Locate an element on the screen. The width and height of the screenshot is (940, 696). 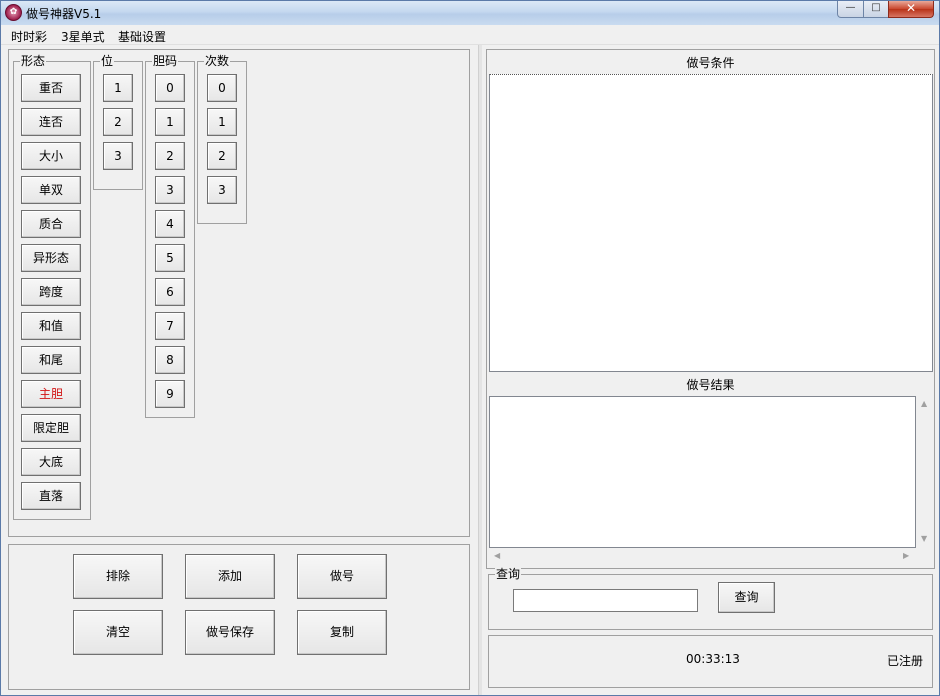
splitter-handle is located at coordinates (480, 370).